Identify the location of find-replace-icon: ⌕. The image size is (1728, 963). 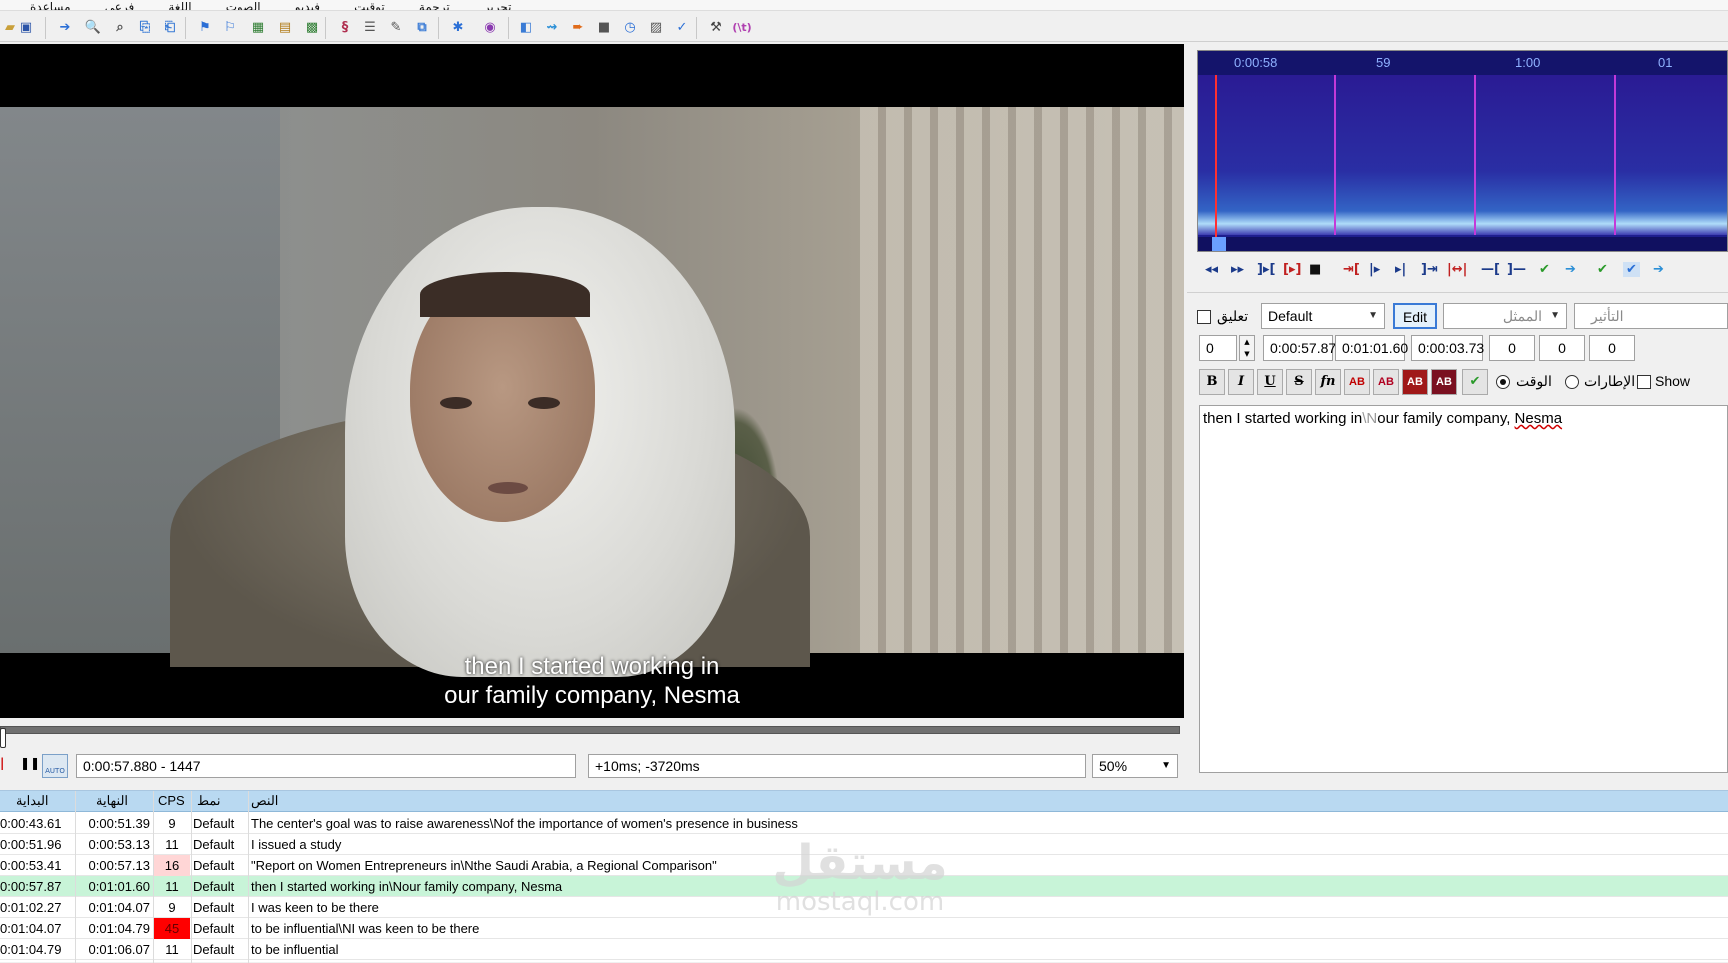
(120, 27).